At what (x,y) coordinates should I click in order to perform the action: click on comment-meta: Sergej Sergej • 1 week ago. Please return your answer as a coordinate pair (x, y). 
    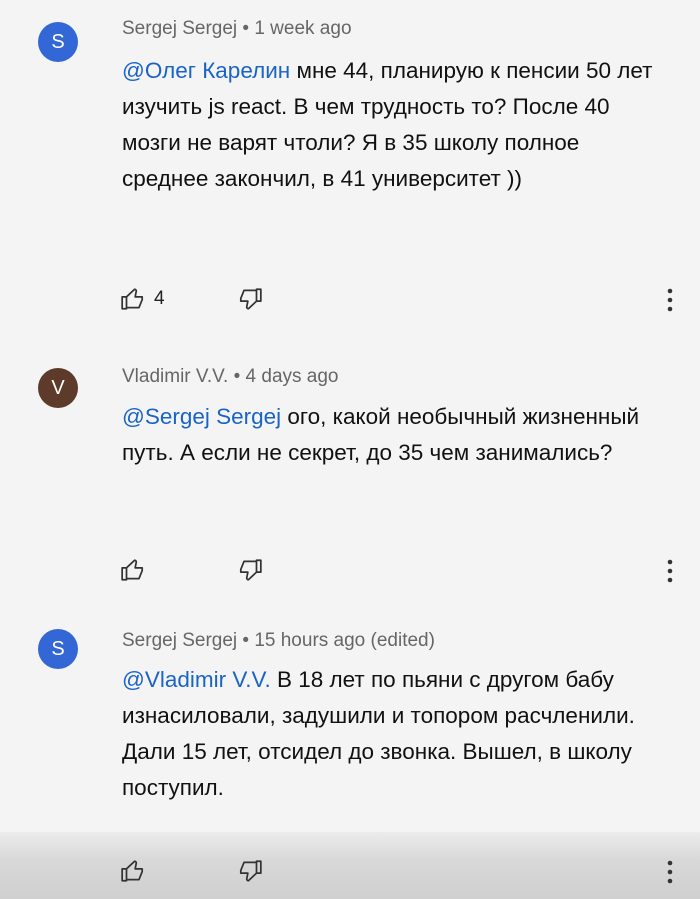
    Looking at the image, I should click on (237, 28).